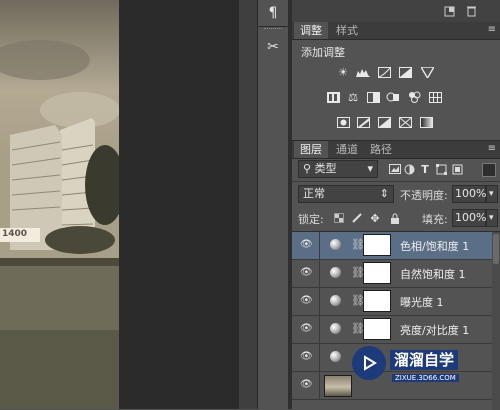 The height and width of the screenshot is (410, 500). What do you see at coordinates (435, 97) in the screenshot?
I see `color-lookup-icon` at bounding box center [435, 97].